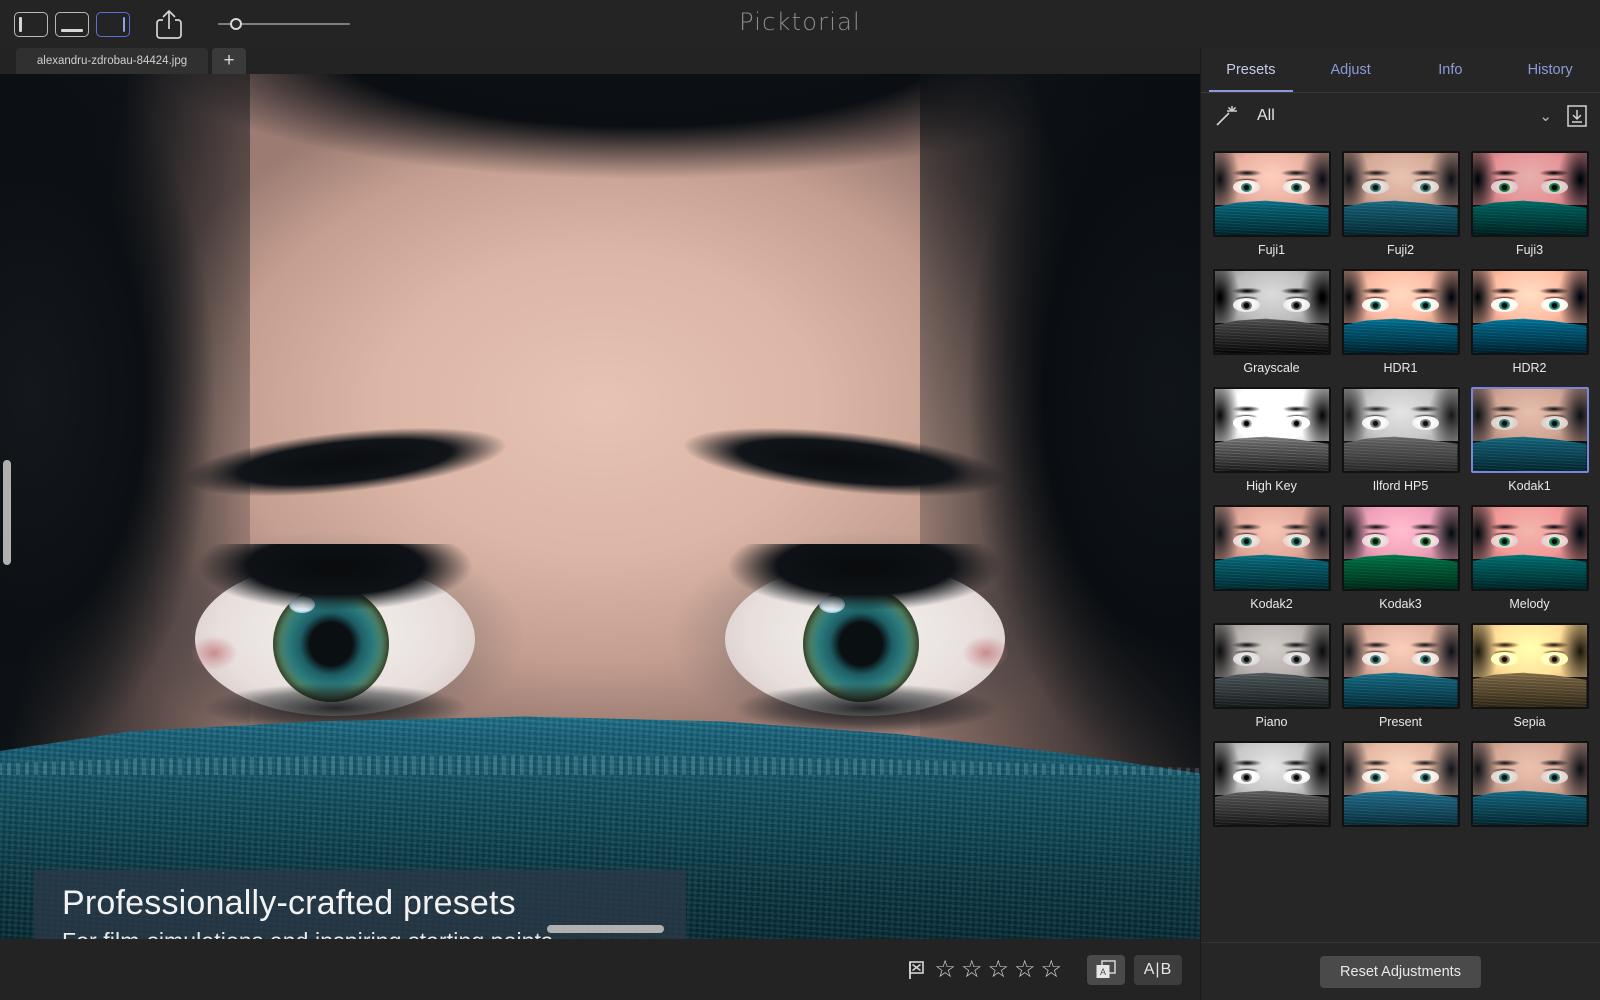  What do you see at coordinates (1400, 250) in the screenshot?
I see `preset-label: Fuji2` at bounding box center [1400, 250].